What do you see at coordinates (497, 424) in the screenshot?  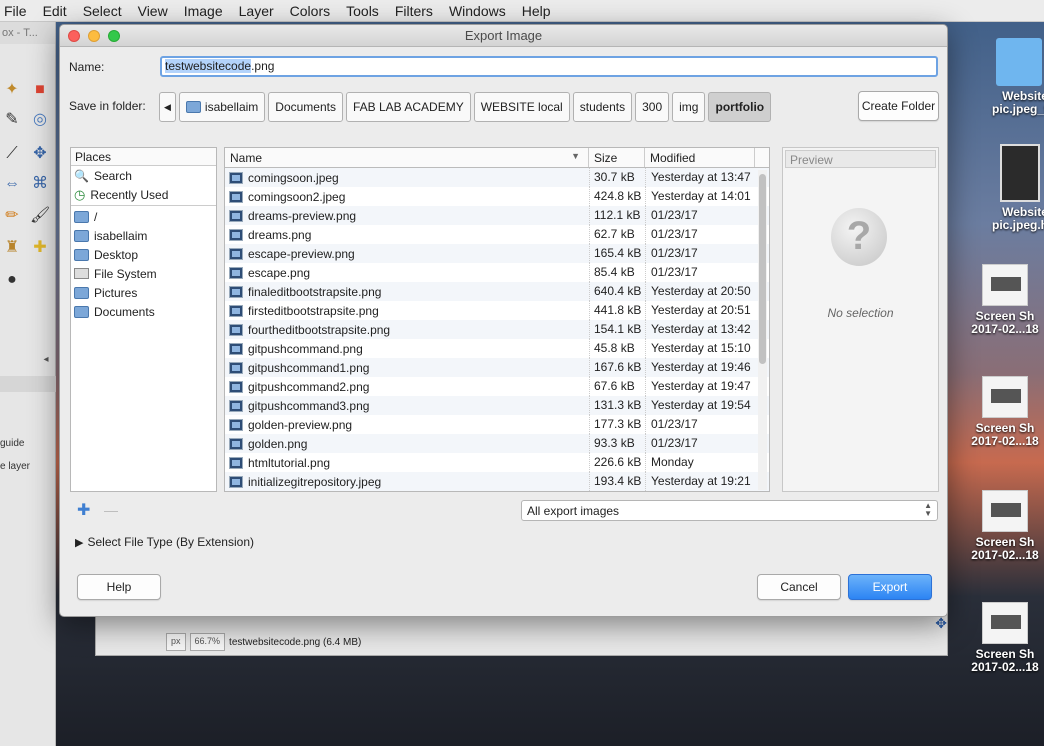 I see `file-row: golden-preview.png 177.3 kB 01/23/17` at bounding box center [497, 424].